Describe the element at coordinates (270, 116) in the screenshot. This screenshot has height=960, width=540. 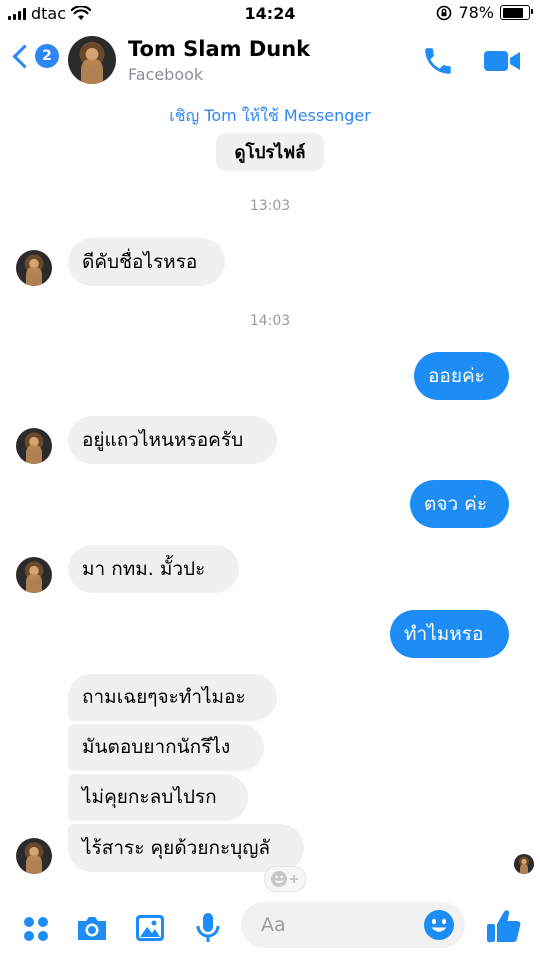
I see `invite-link: เชิญ Tom ให้ใช้ Messenger` at that location.